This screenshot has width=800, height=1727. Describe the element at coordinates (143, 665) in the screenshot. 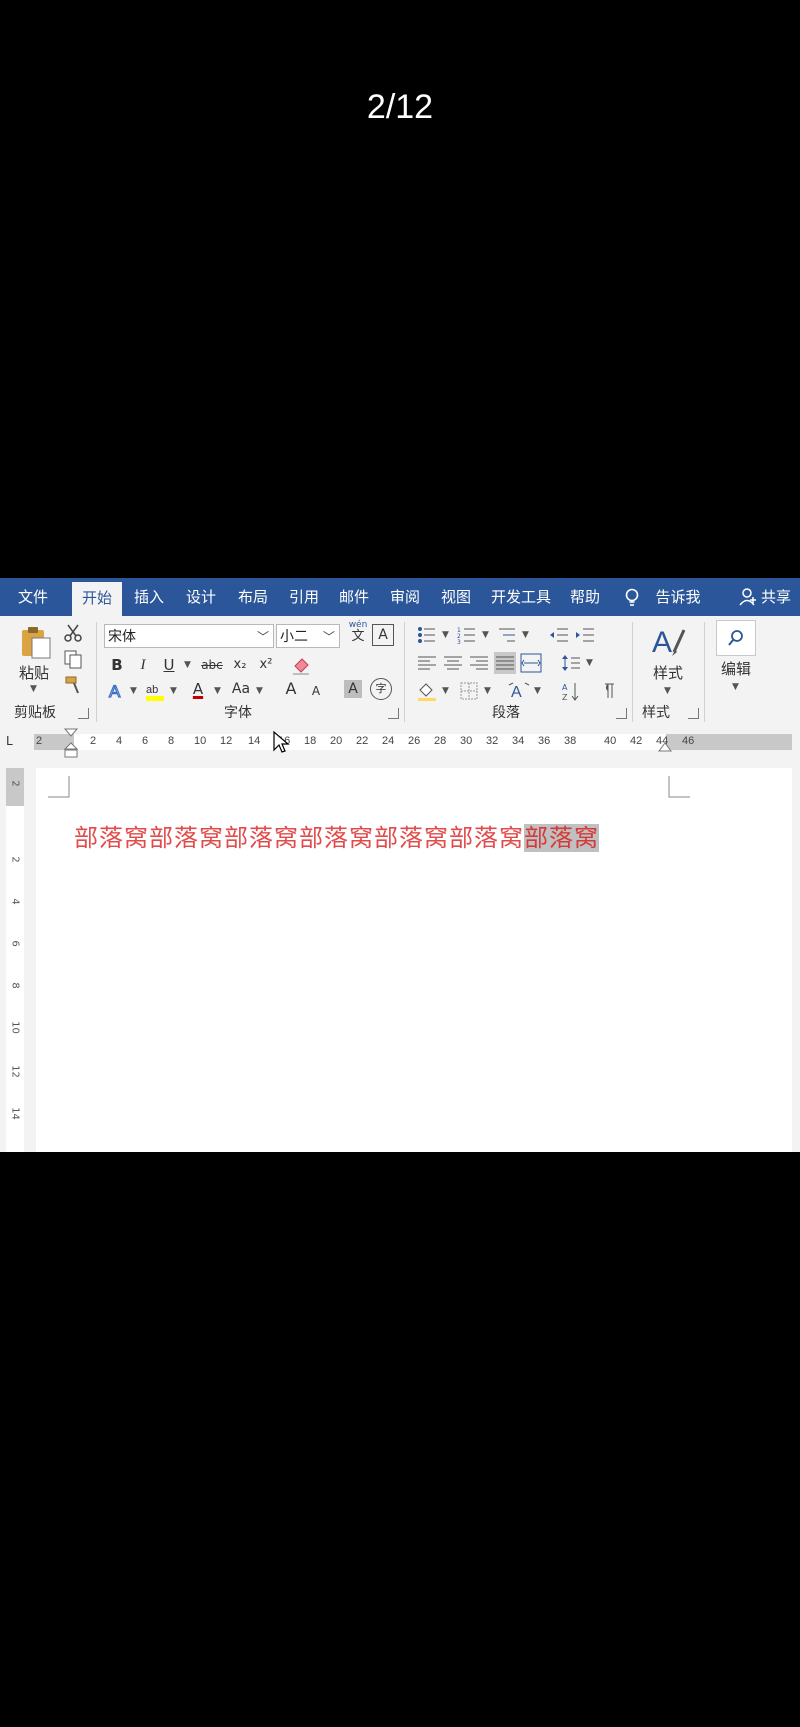

I see `italic-button: I` at that location.